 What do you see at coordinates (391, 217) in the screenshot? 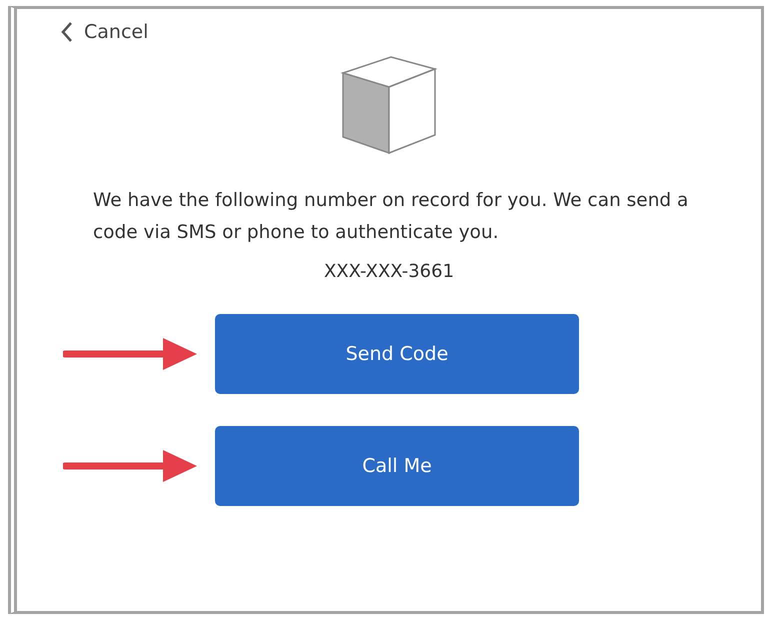
I see `info-text: We have the following number on record for you. We can send a code via SMS or phone to authenticate you.` at bounding box center [391, 217].